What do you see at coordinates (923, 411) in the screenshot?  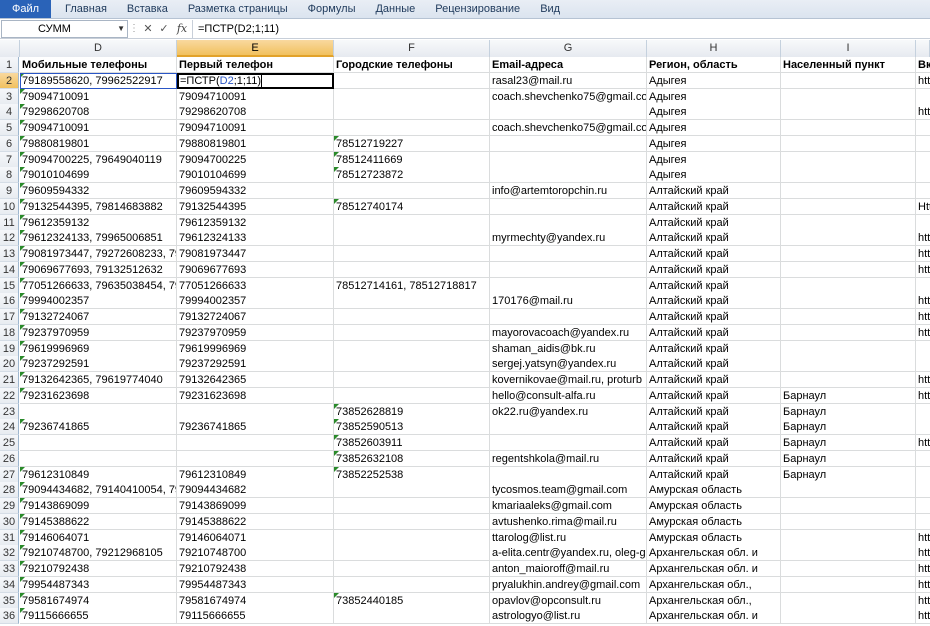 I see `cell-j23` at bounding box center [923, 411].